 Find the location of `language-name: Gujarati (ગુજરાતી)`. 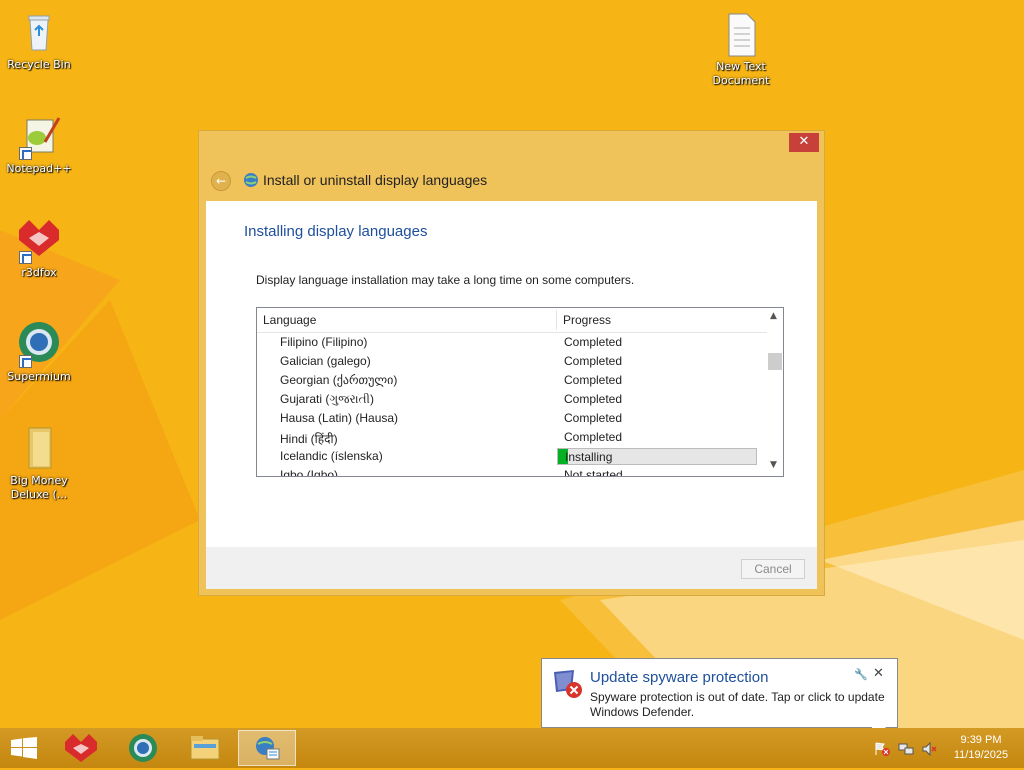

language-name: Gujarati (ગુજરાતી) is located at coordinates (327, 399).